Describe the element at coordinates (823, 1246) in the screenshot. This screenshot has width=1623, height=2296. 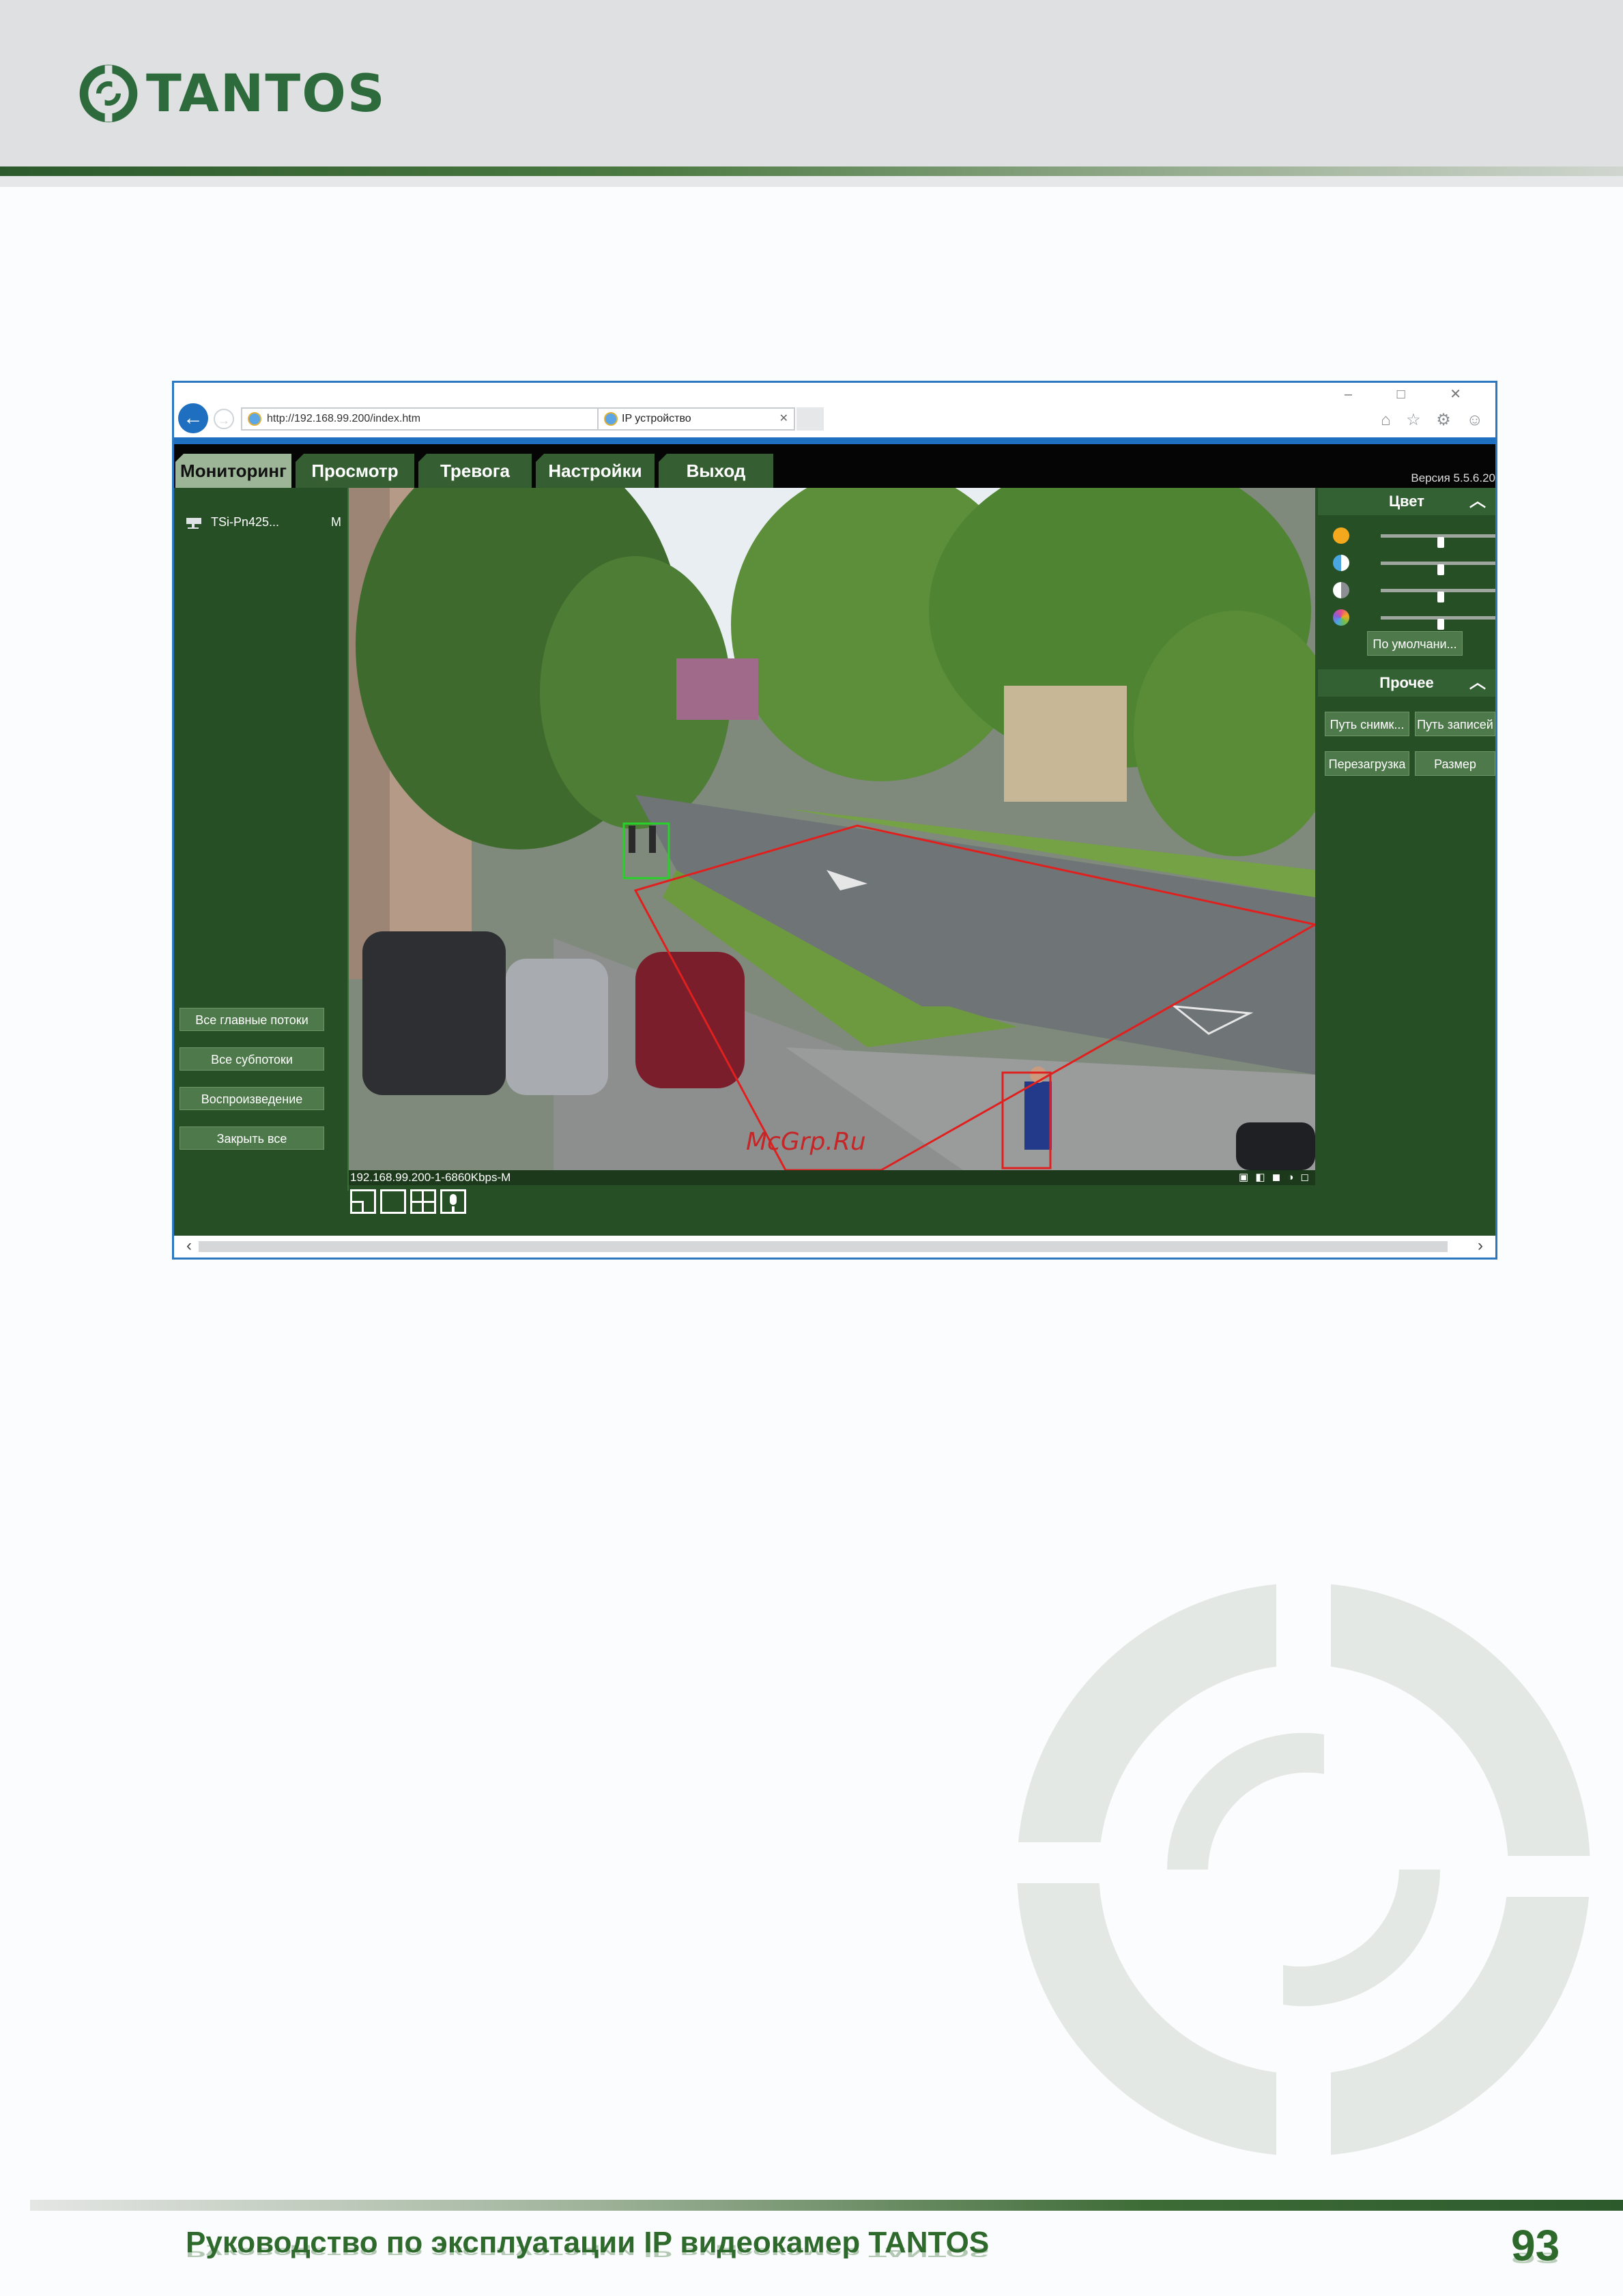
I see `scrollbar-thumb` at that location.